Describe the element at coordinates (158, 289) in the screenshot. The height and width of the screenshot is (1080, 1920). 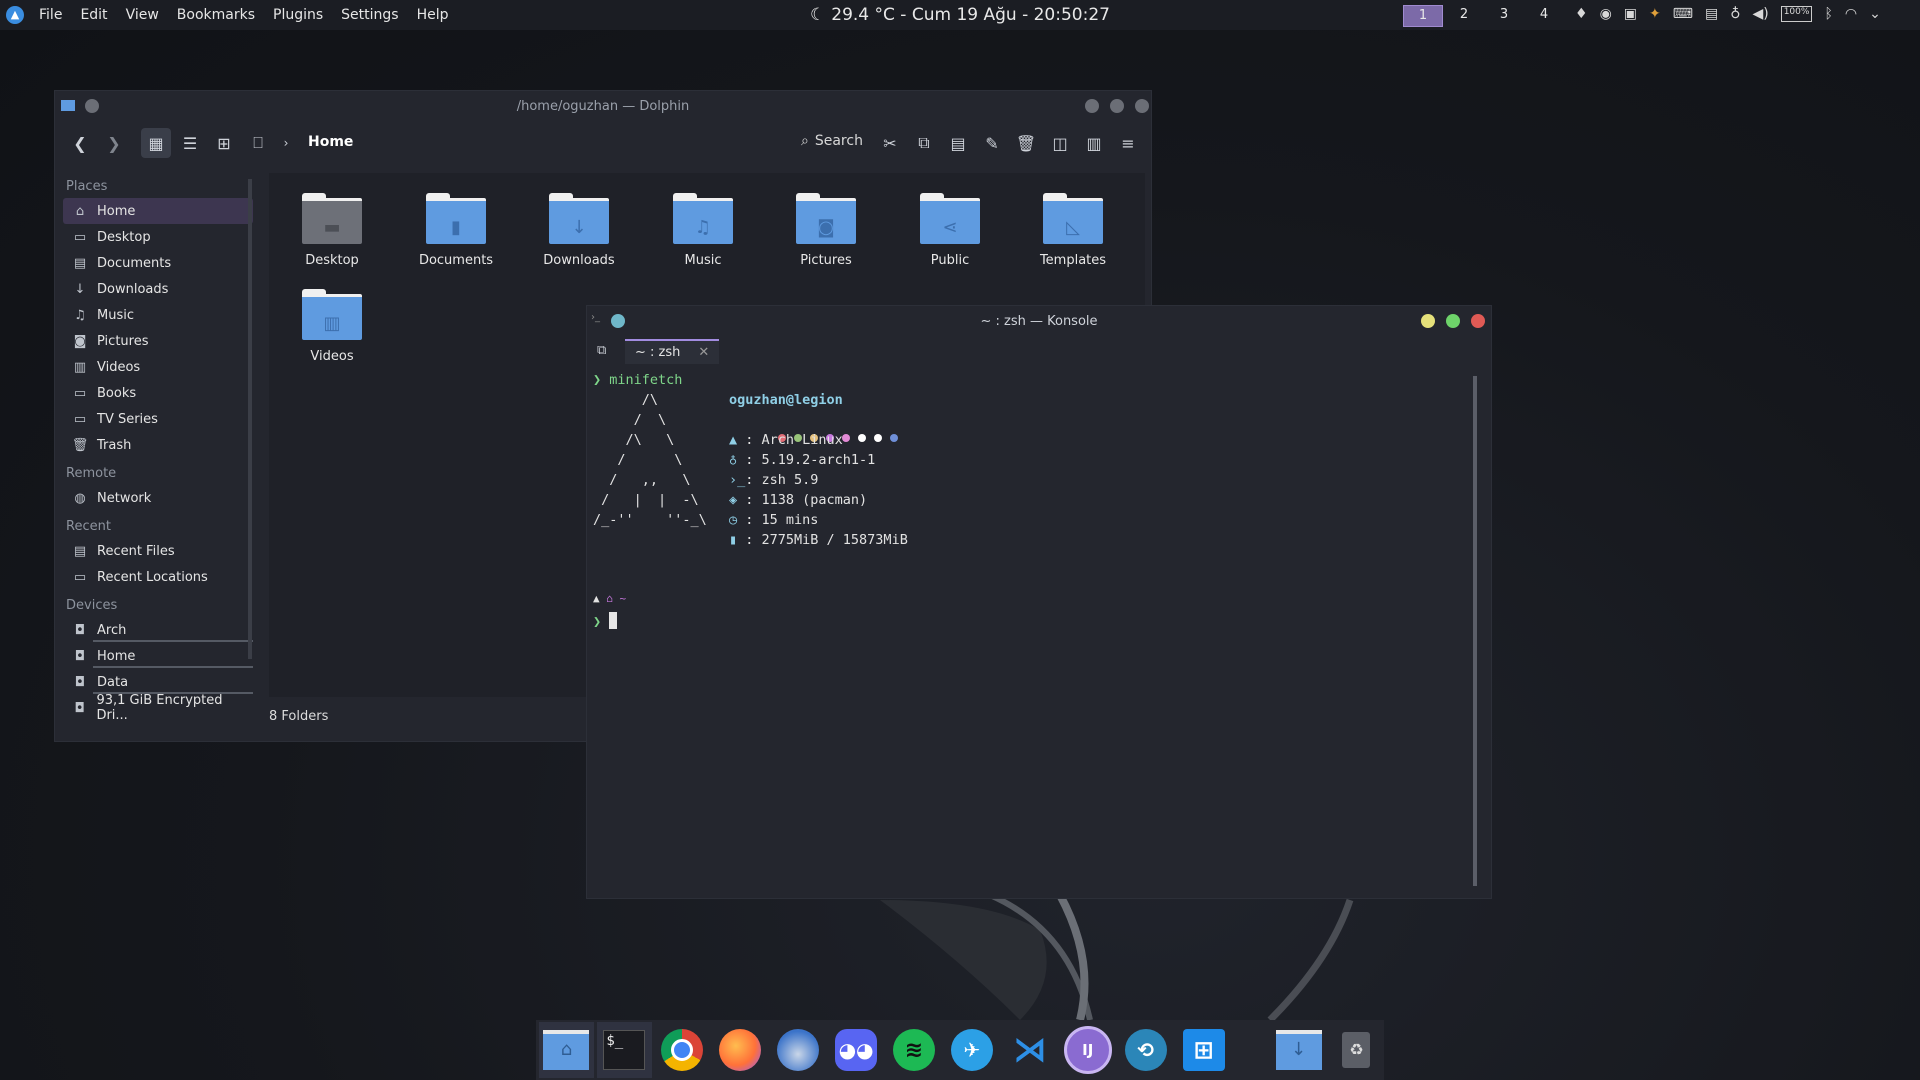
I see `sidebar-item-downloads: ↓ Downloads` at that location.